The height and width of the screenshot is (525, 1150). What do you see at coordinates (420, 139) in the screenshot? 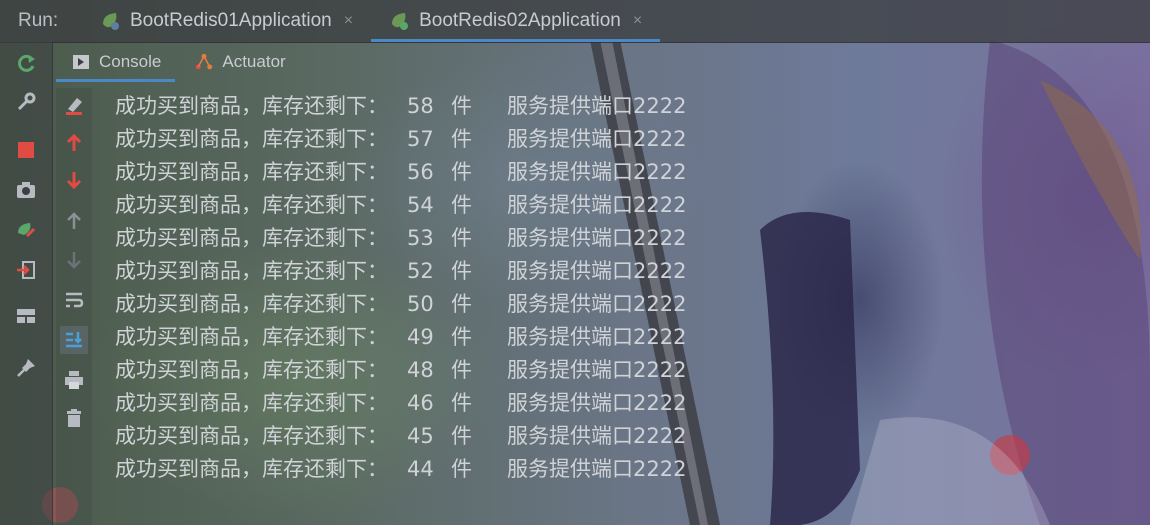
I see `console-line-stock: 57` at bounding box center [420, 139].